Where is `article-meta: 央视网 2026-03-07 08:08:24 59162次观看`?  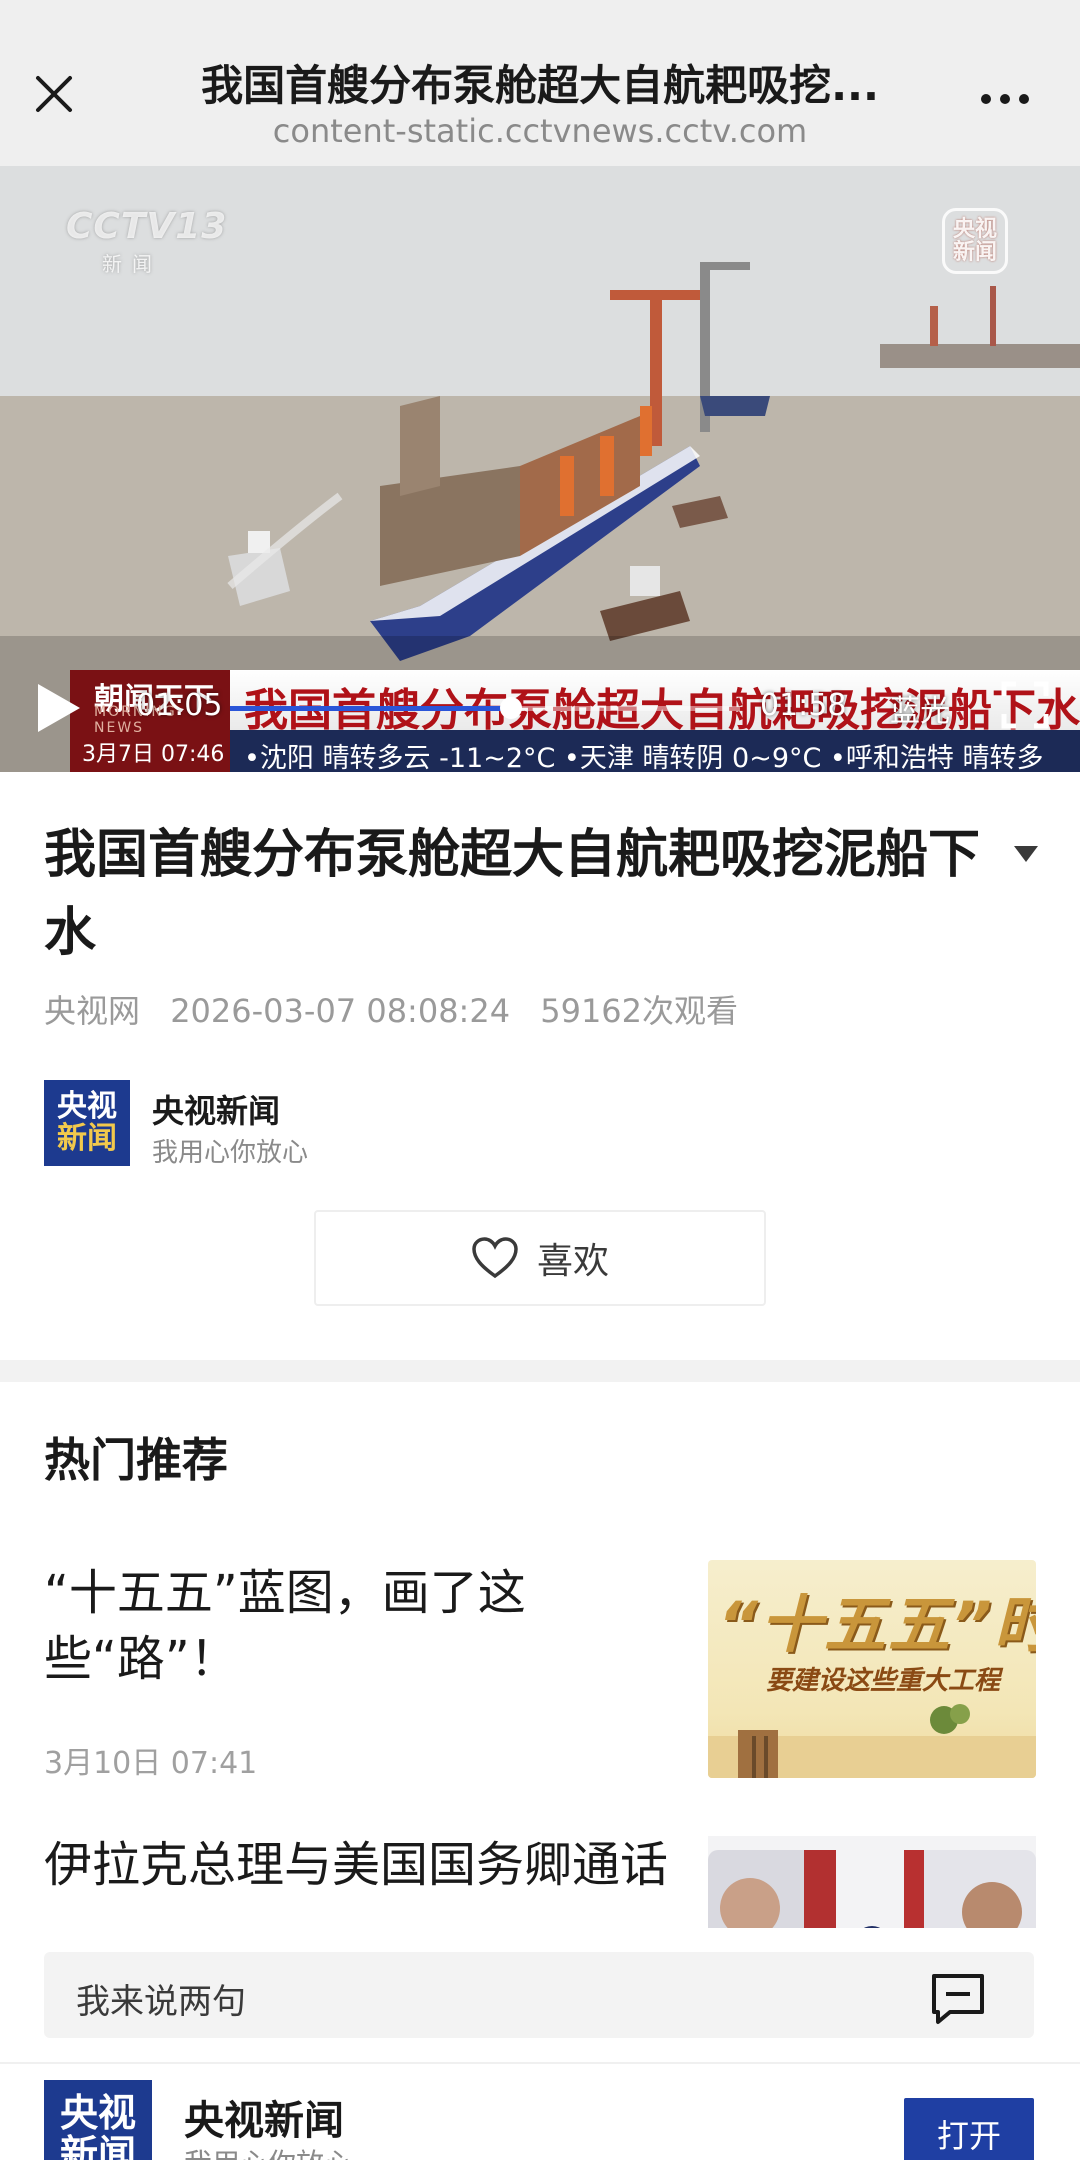
article-meta: 央视网 2026-03-07 08:08:24 59162次观看 is located at coordinates (401, 1009).